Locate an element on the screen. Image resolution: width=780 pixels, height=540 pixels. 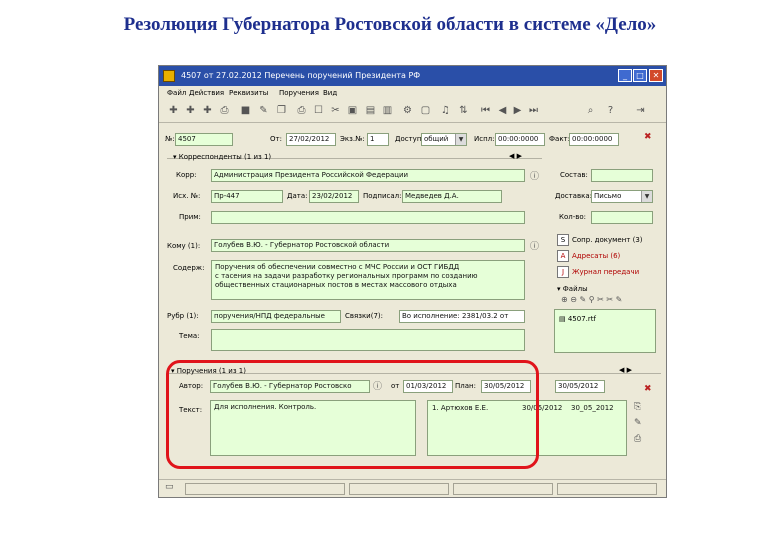
sort-icon: ⇅ is located at coordinates (463, 110).